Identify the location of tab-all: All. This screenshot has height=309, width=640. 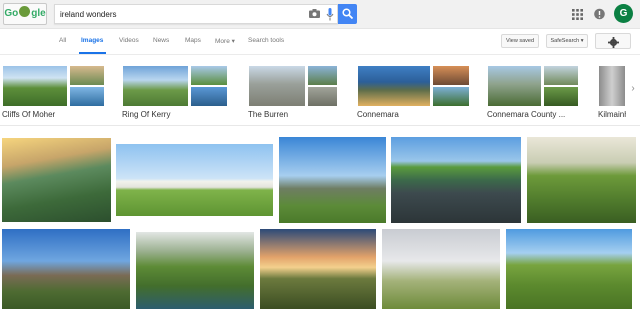
(62, 40).